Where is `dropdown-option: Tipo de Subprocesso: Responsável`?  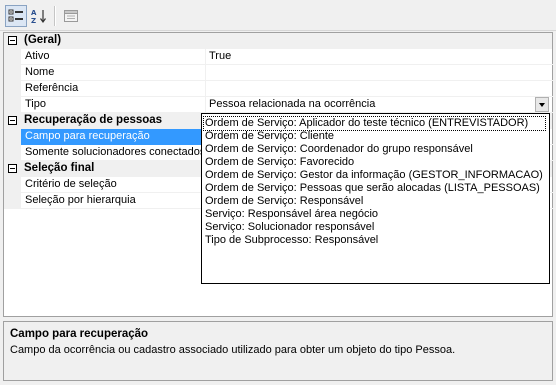 dropdown-option: Tipo de Subprocesso: Responsável is located at coordinates (374, 240).